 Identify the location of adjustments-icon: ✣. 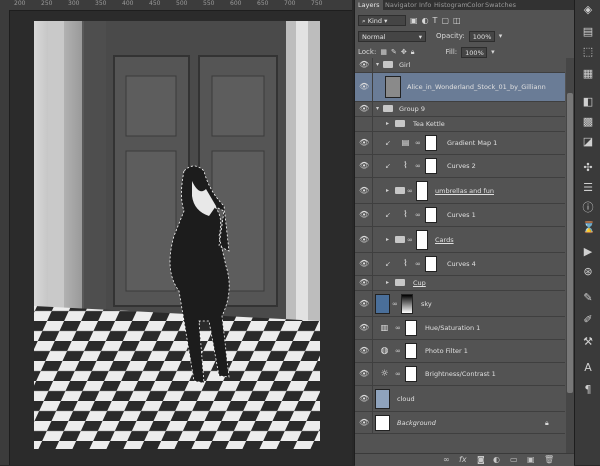
(588, 168).